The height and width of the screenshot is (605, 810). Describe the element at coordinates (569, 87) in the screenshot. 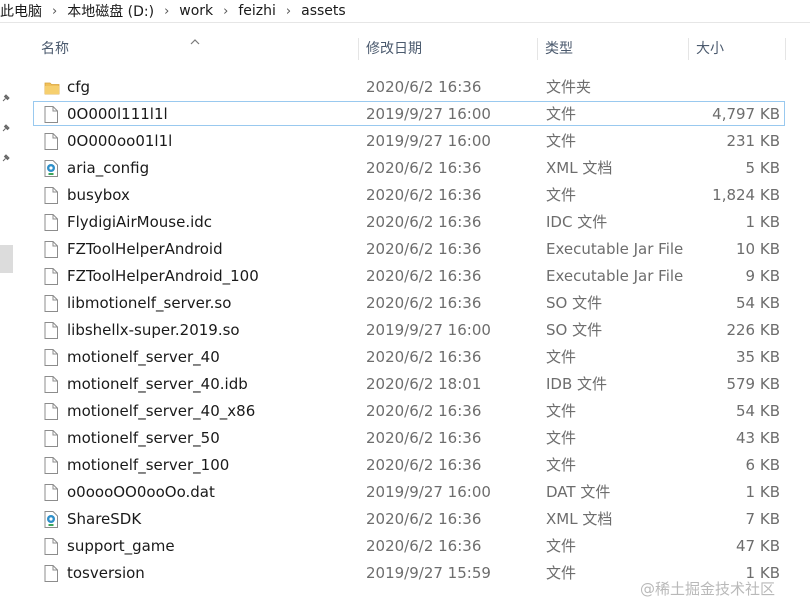

I see `file-type: 文件夹` at that location.